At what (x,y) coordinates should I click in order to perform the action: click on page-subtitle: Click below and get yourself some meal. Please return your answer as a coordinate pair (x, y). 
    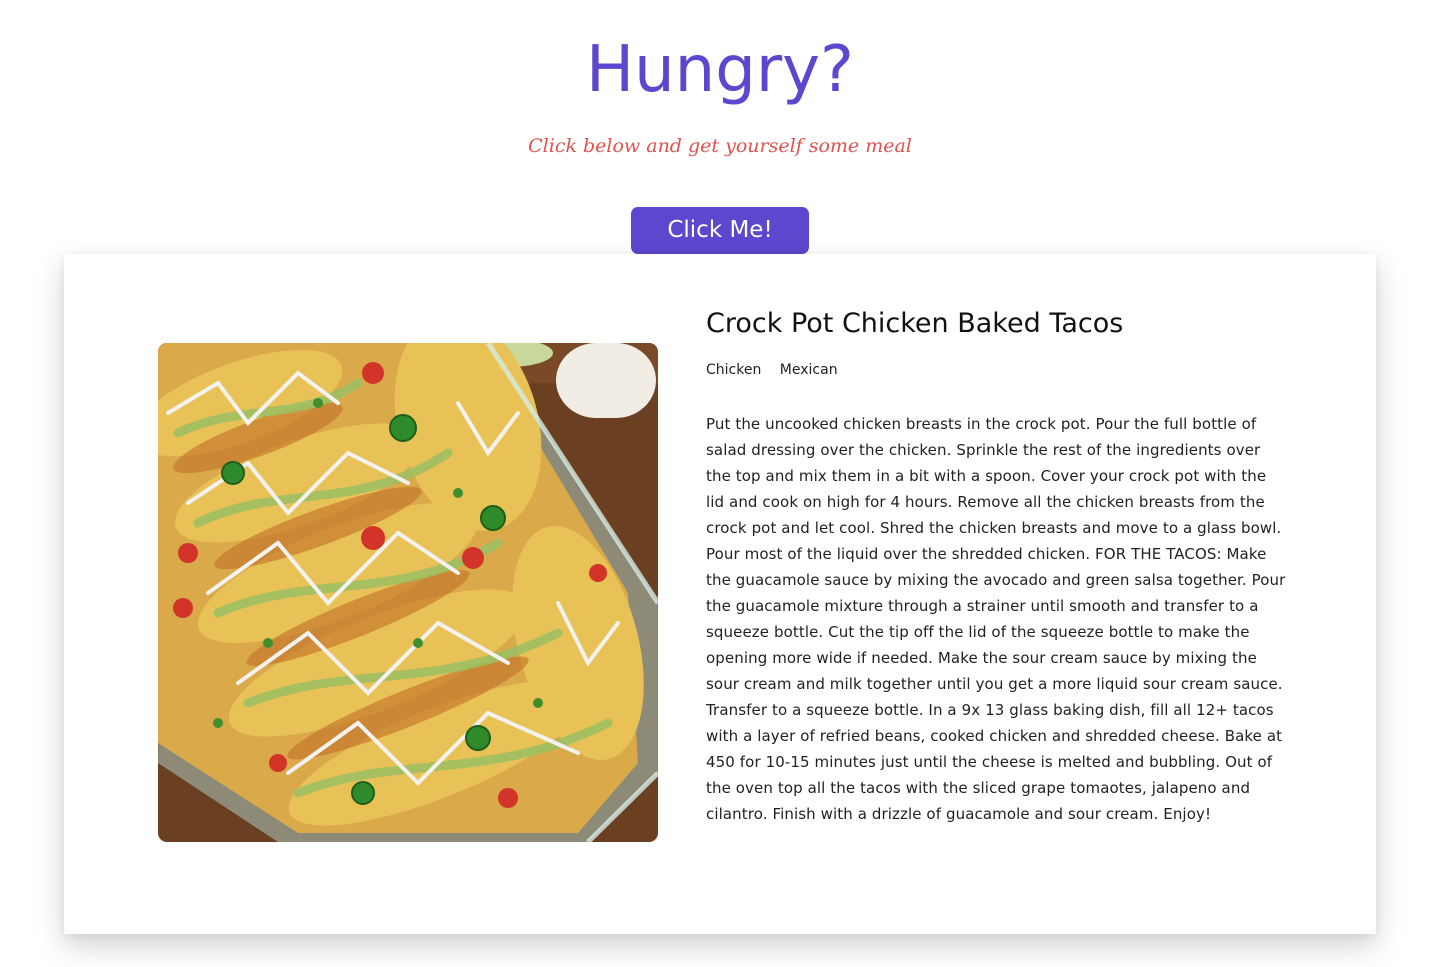
    Looking at the image, I should click on (720, 146).